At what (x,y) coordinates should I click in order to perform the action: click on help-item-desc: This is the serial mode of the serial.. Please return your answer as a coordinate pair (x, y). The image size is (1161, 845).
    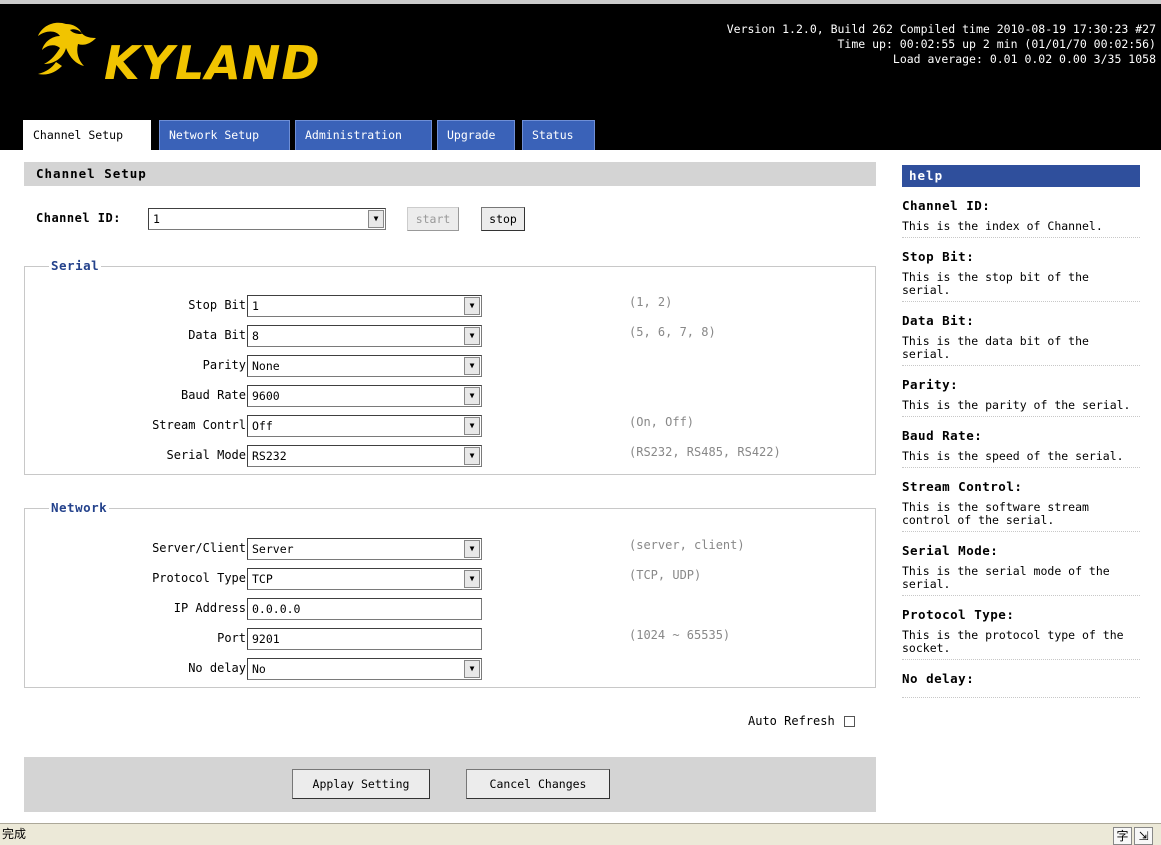
    Looking at the image, I should click on (1006, 577).